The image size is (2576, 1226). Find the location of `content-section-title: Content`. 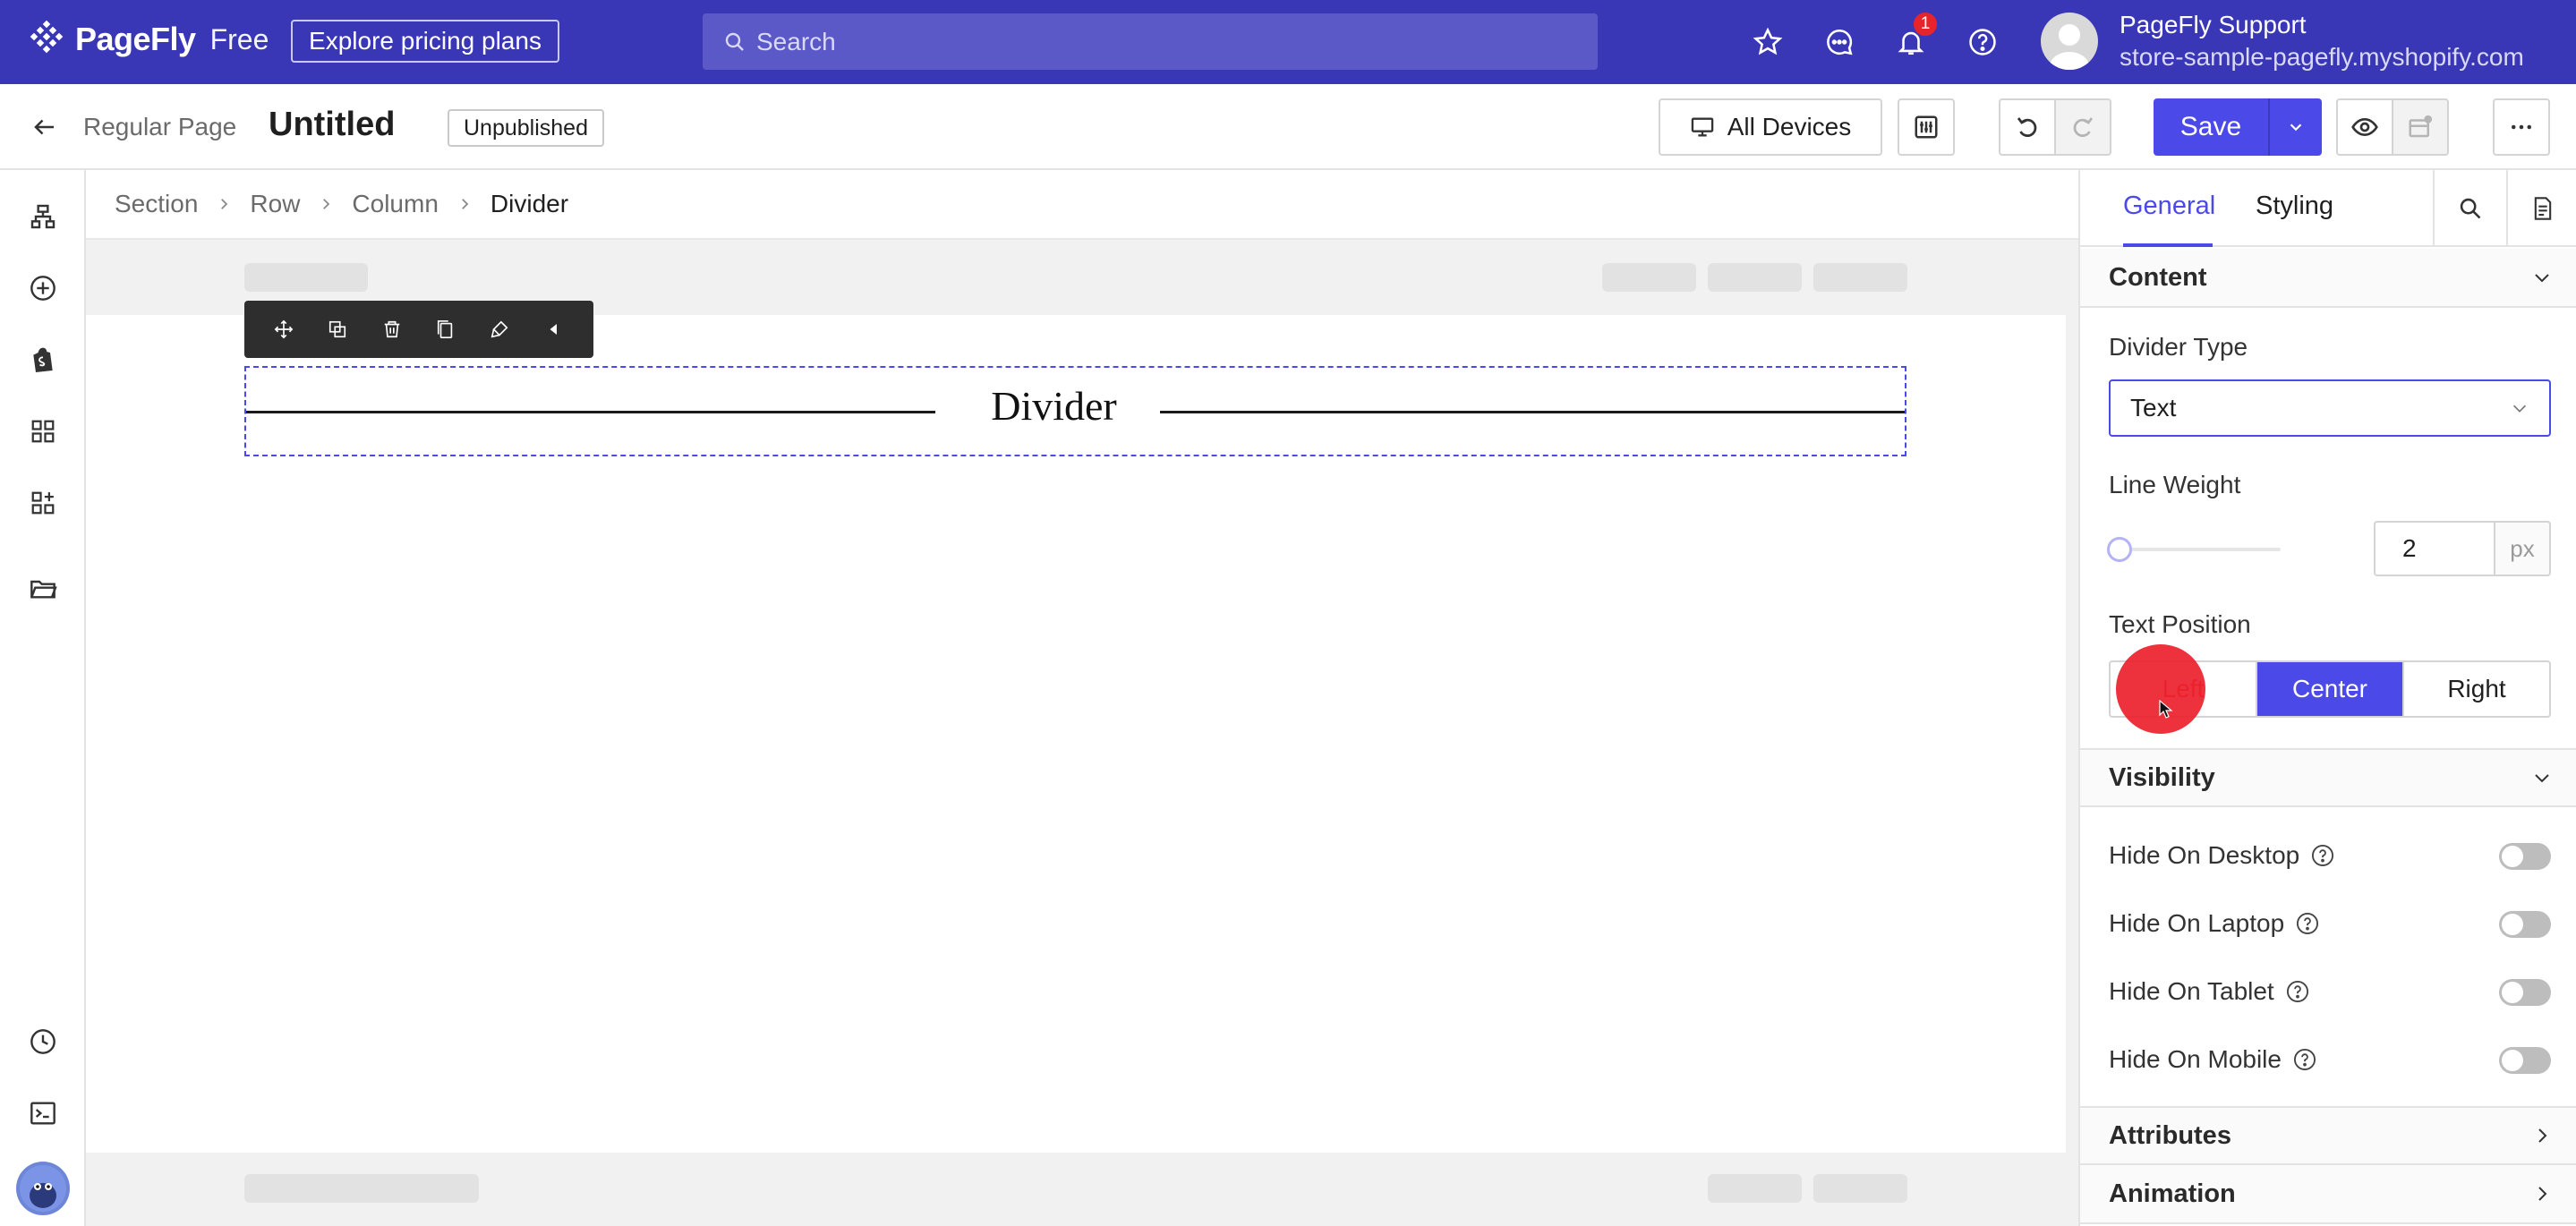

content-section-title: Content is located at coordinates (2158, 277).